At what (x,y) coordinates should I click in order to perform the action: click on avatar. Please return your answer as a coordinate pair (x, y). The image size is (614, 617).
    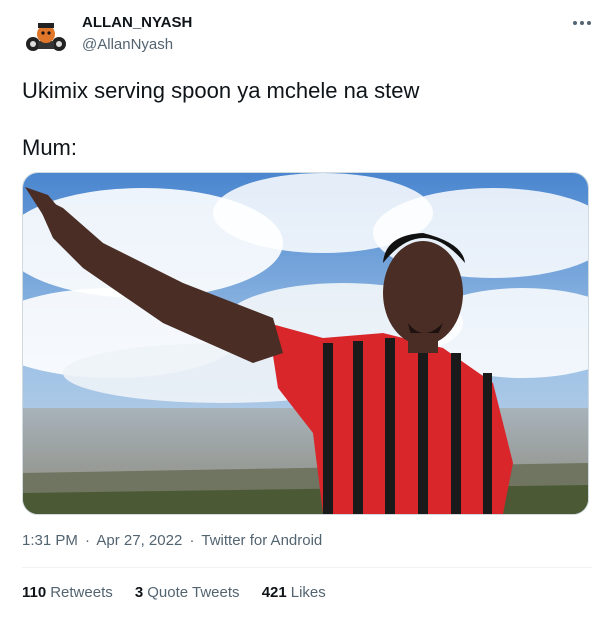
    Looking at the image, I should click on (46, 38).